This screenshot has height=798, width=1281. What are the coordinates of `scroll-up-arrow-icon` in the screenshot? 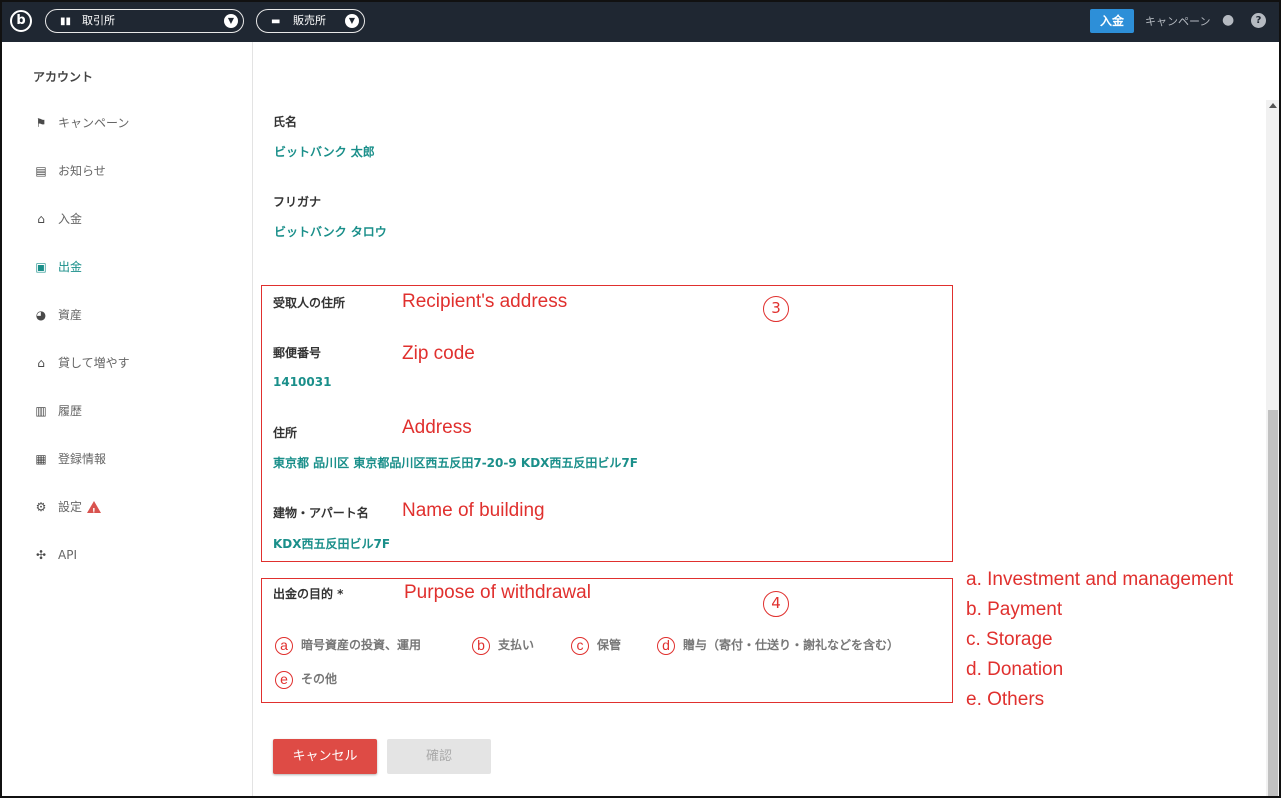 It's located at (1273, 105).